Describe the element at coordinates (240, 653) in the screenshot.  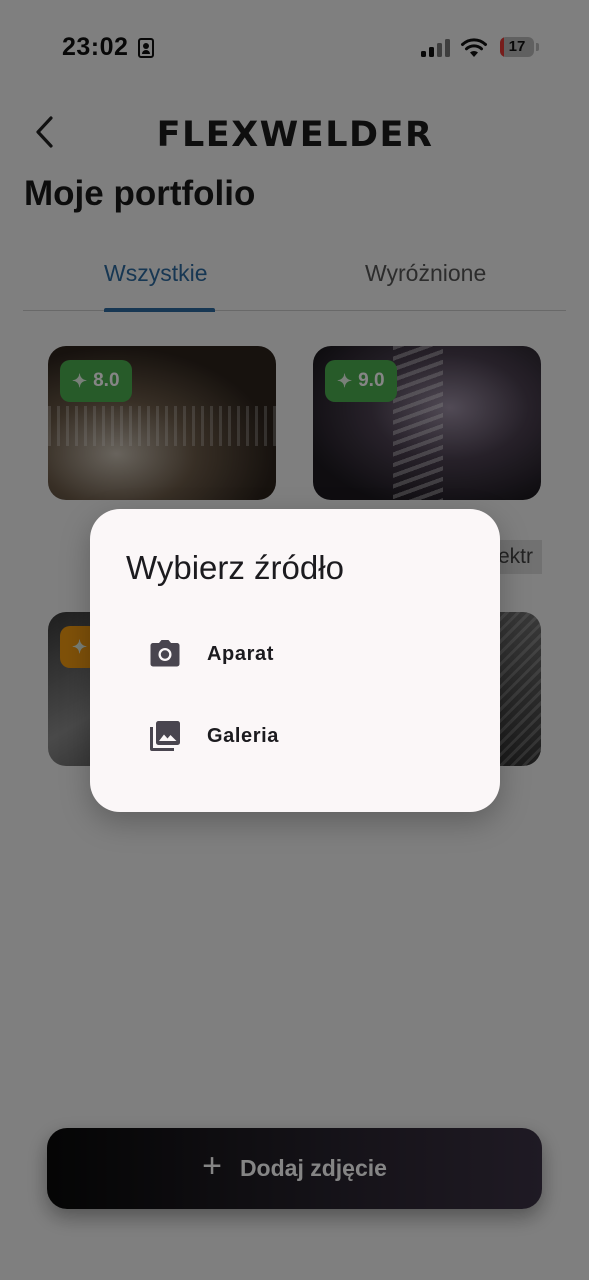
I see `camera-option-label: Aparat` at that location.